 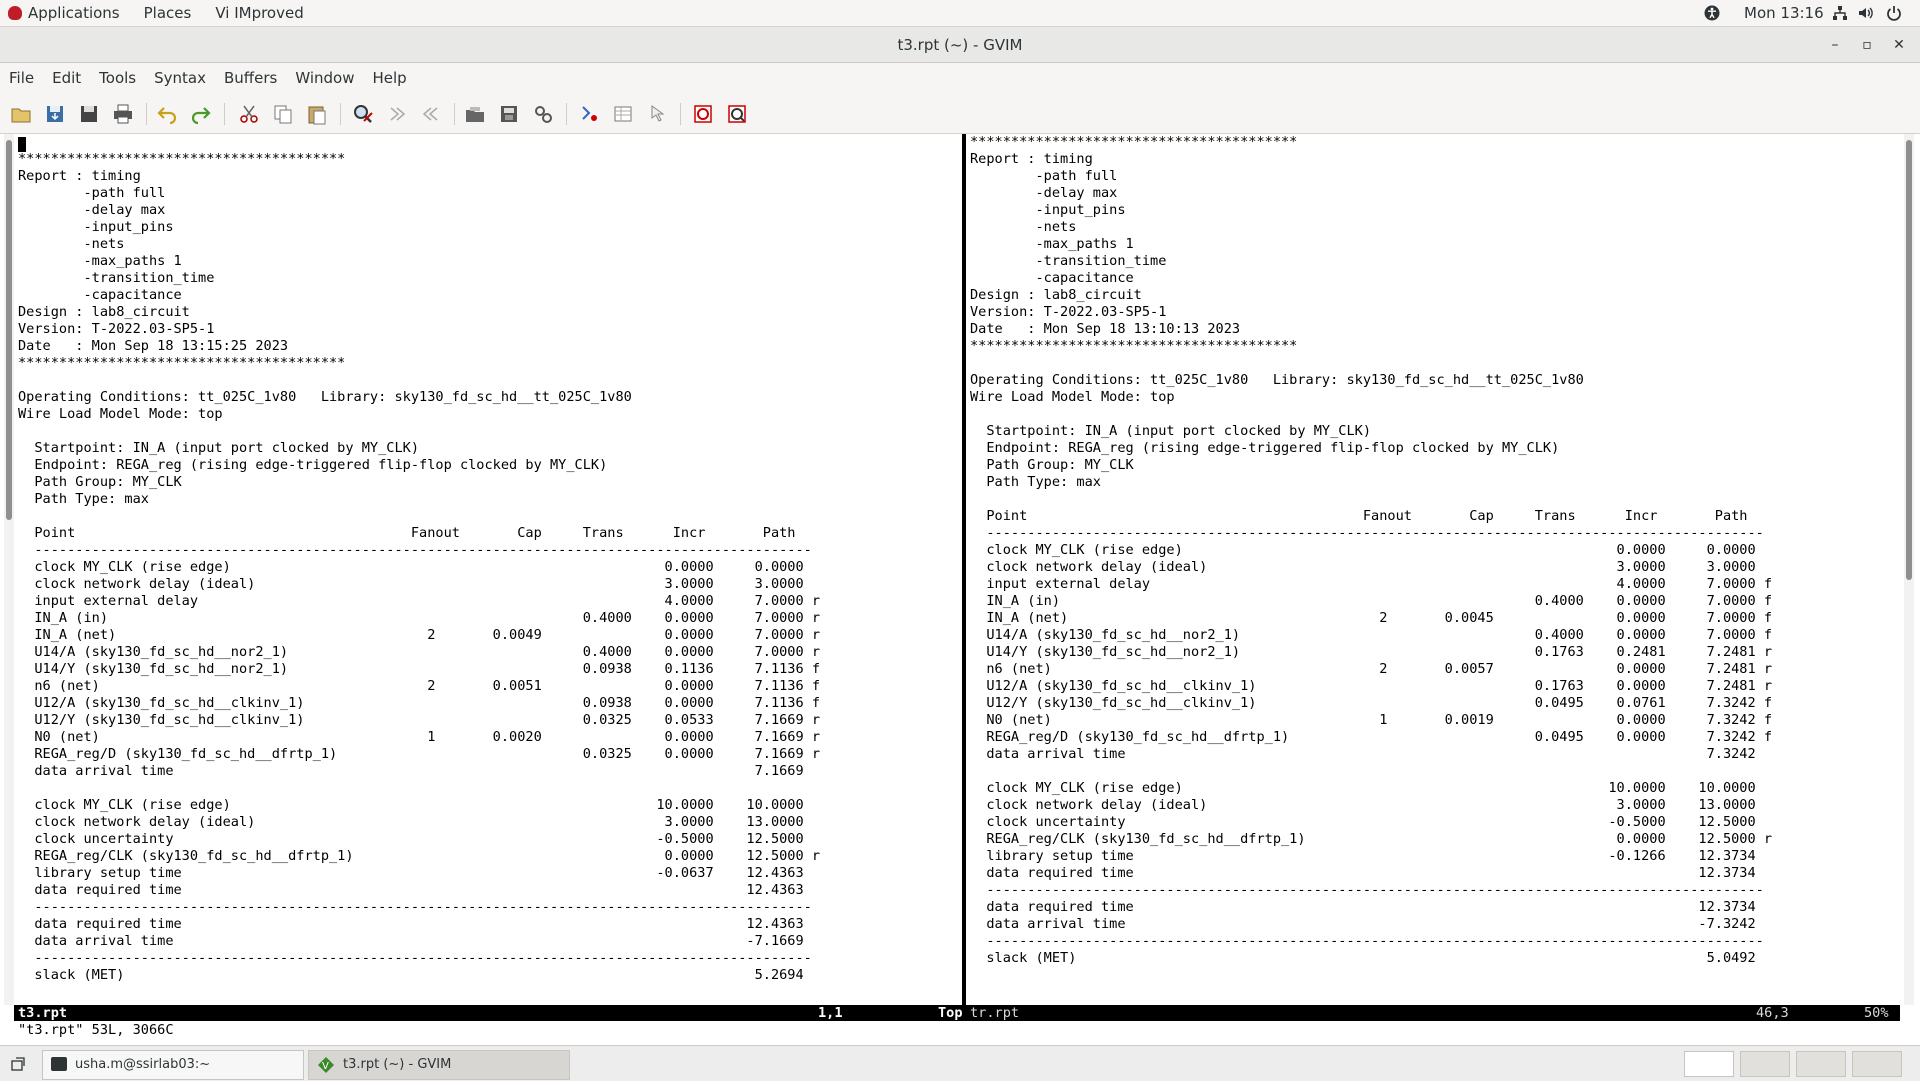 What do you see at coordinates (1866, 13) in the screenshot?
I see `volume-icon` at bounding box center [1866, 13].